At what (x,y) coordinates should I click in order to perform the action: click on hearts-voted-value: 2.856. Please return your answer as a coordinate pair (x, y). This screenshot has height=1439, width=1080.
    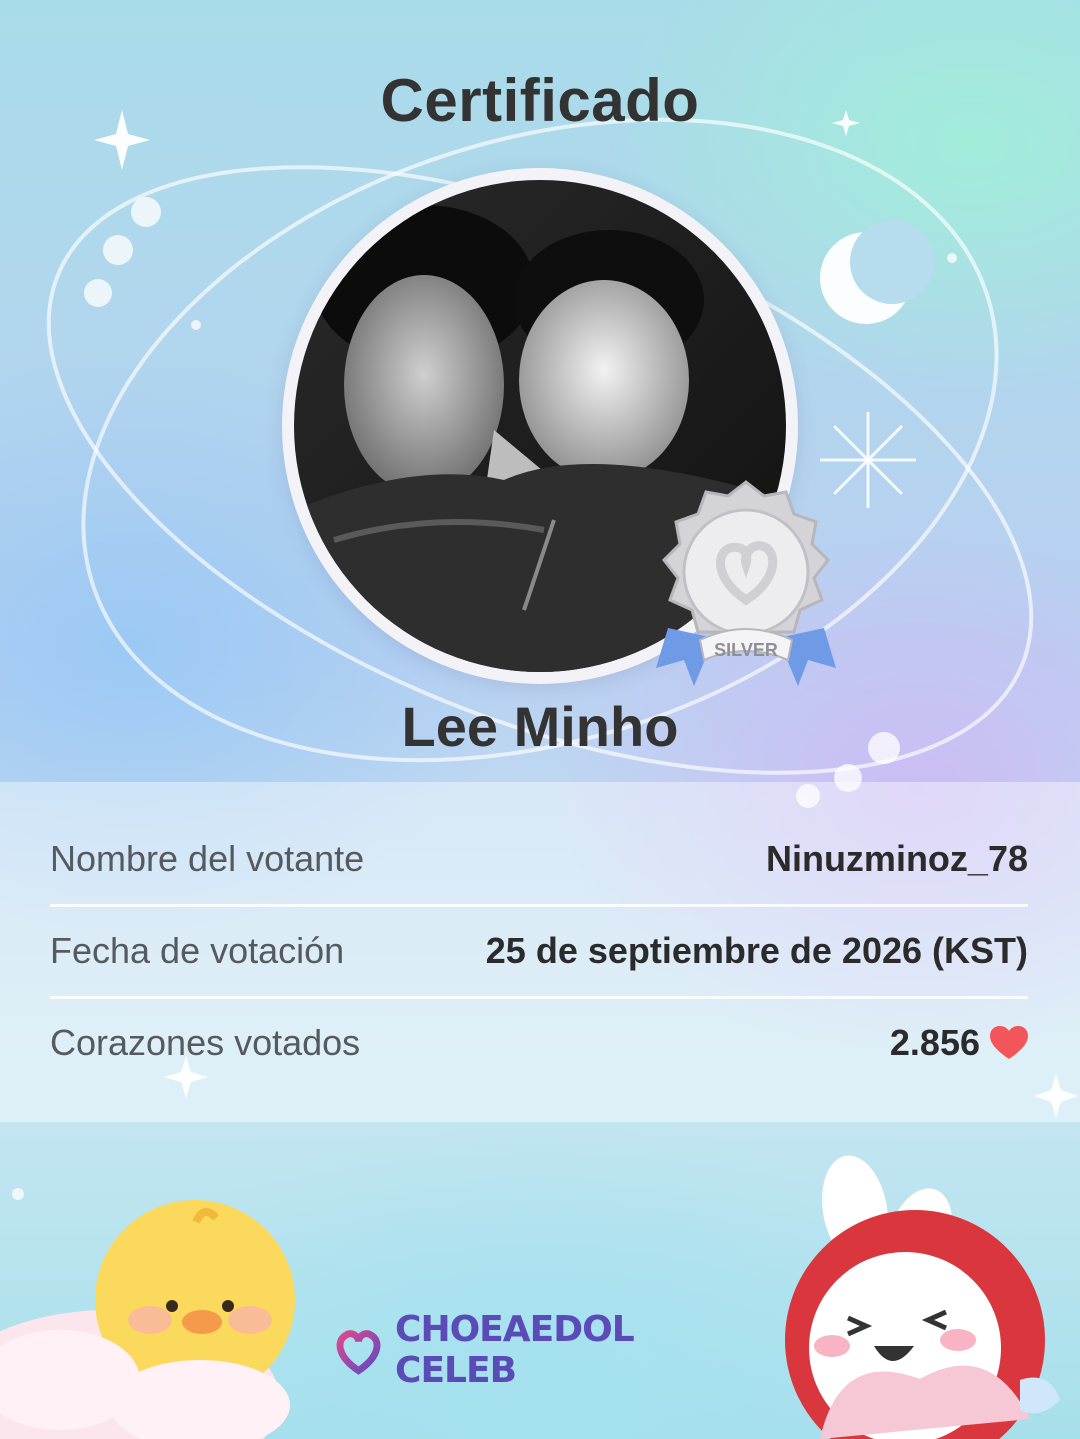
    Looking at the image, I should click on (934, 1042).